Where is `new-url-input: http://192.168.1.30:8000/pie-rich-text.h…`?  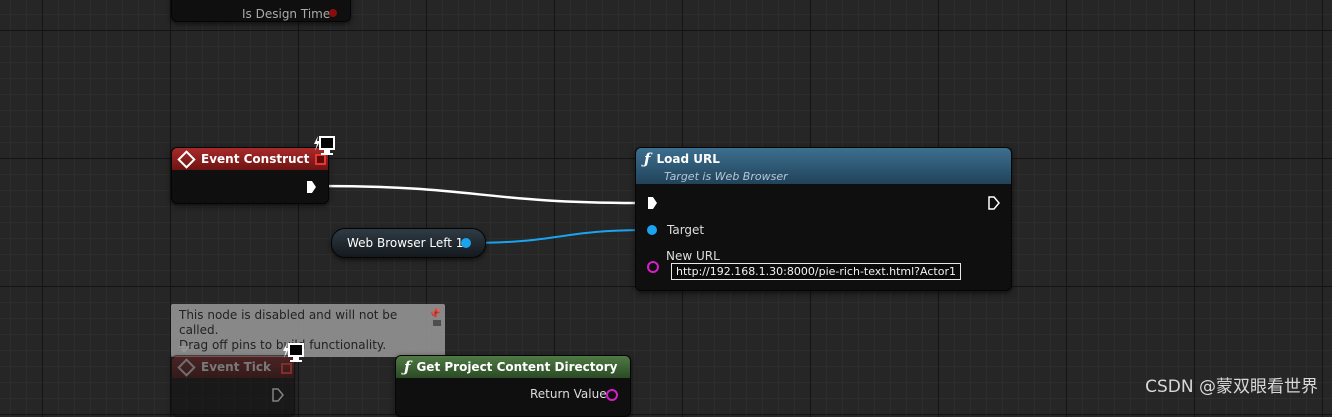
new-url-input: http://192.168.1.30:8000/pie-rich-text.h… is located at coordinates (816, 271).